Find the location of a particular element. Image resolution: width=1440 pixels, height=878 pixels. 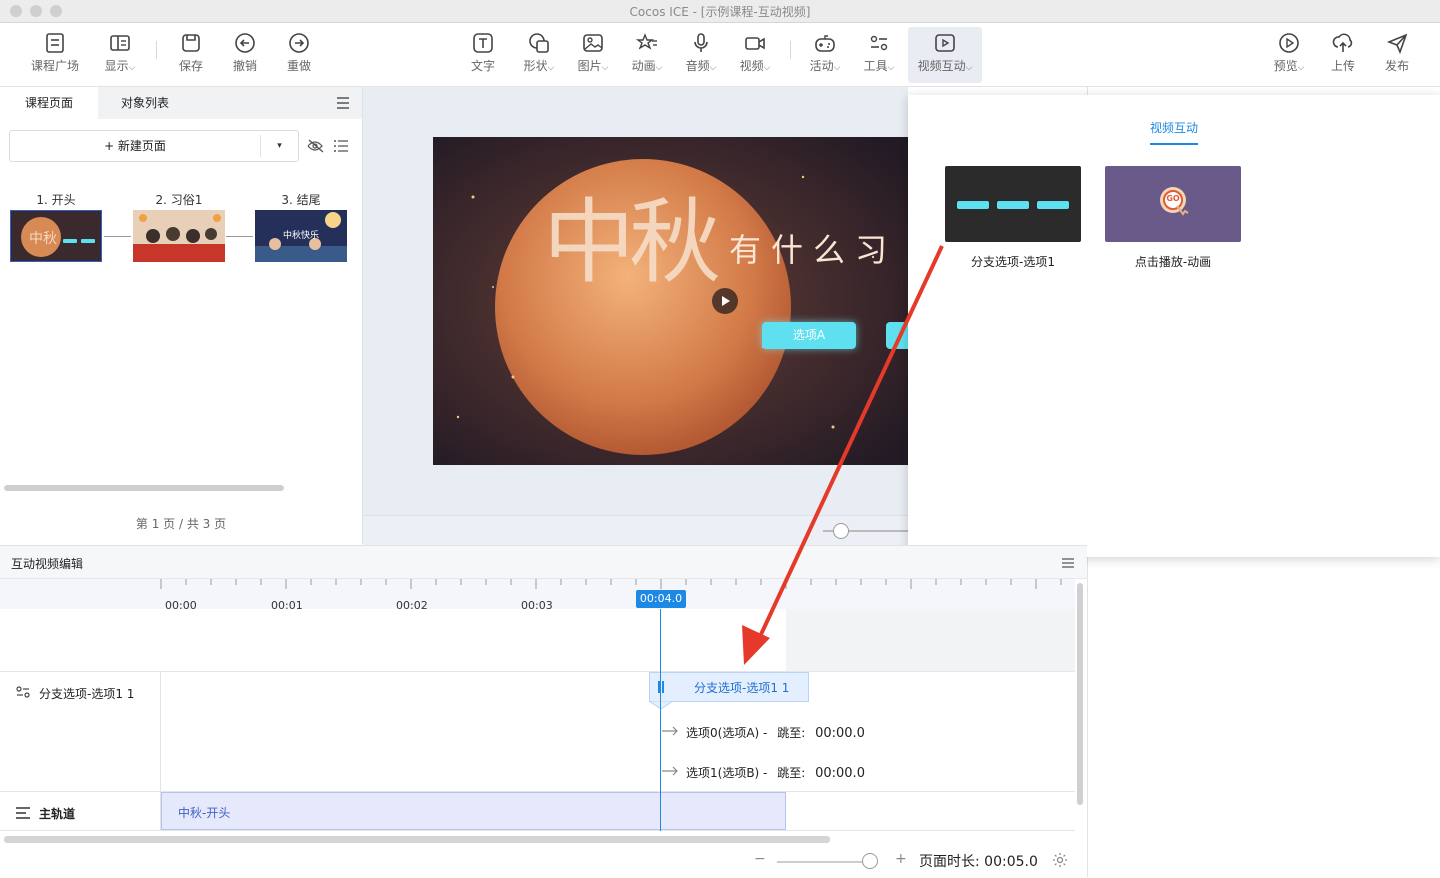

branch-block-pointer is located at coordinates (661, 705).